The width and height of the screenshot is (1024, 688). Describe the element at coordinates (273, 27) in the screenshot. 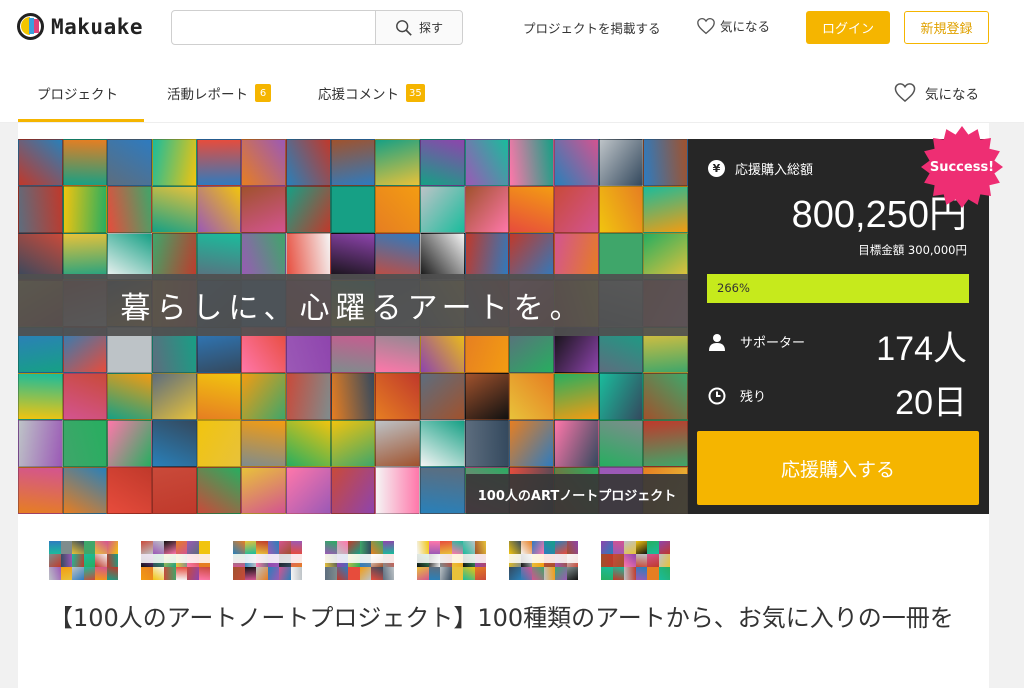

I see `search-input` at that location.